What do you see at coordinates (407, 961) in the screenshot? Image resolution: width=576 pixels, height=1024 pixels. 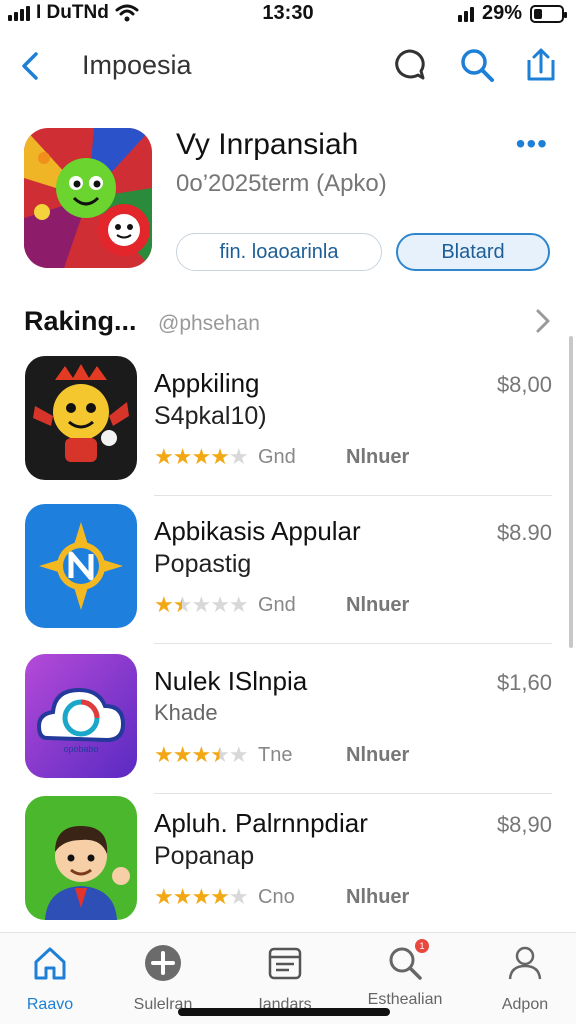 I see `search-tab-icon: 1` at bounding box center [407, 961].